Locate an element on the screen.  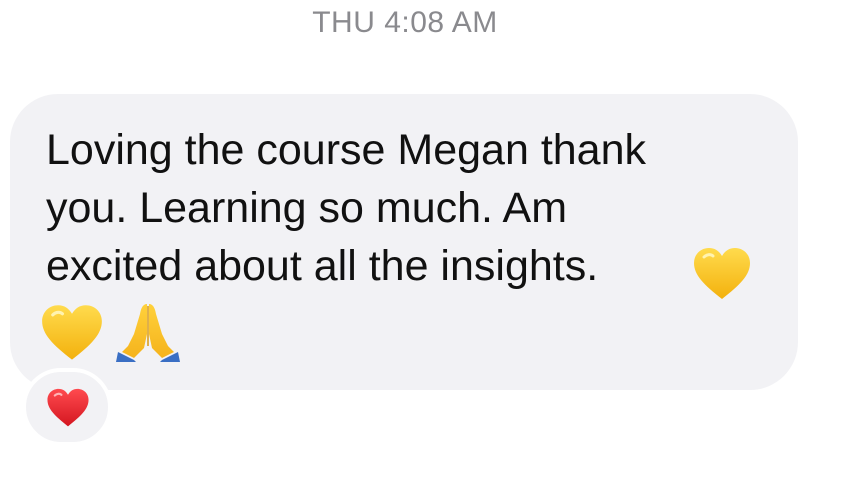
red-heart-icon is located at coordinates (68, 407).